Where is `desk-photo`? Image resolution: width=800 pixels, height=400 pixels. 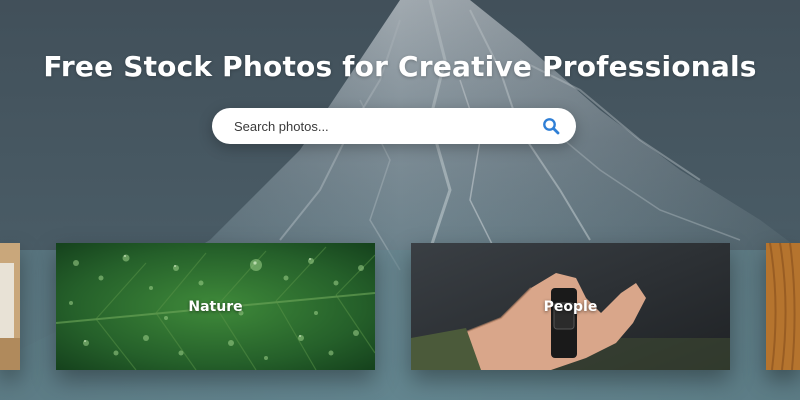
desk-photo is located at coordinates (10, 306).